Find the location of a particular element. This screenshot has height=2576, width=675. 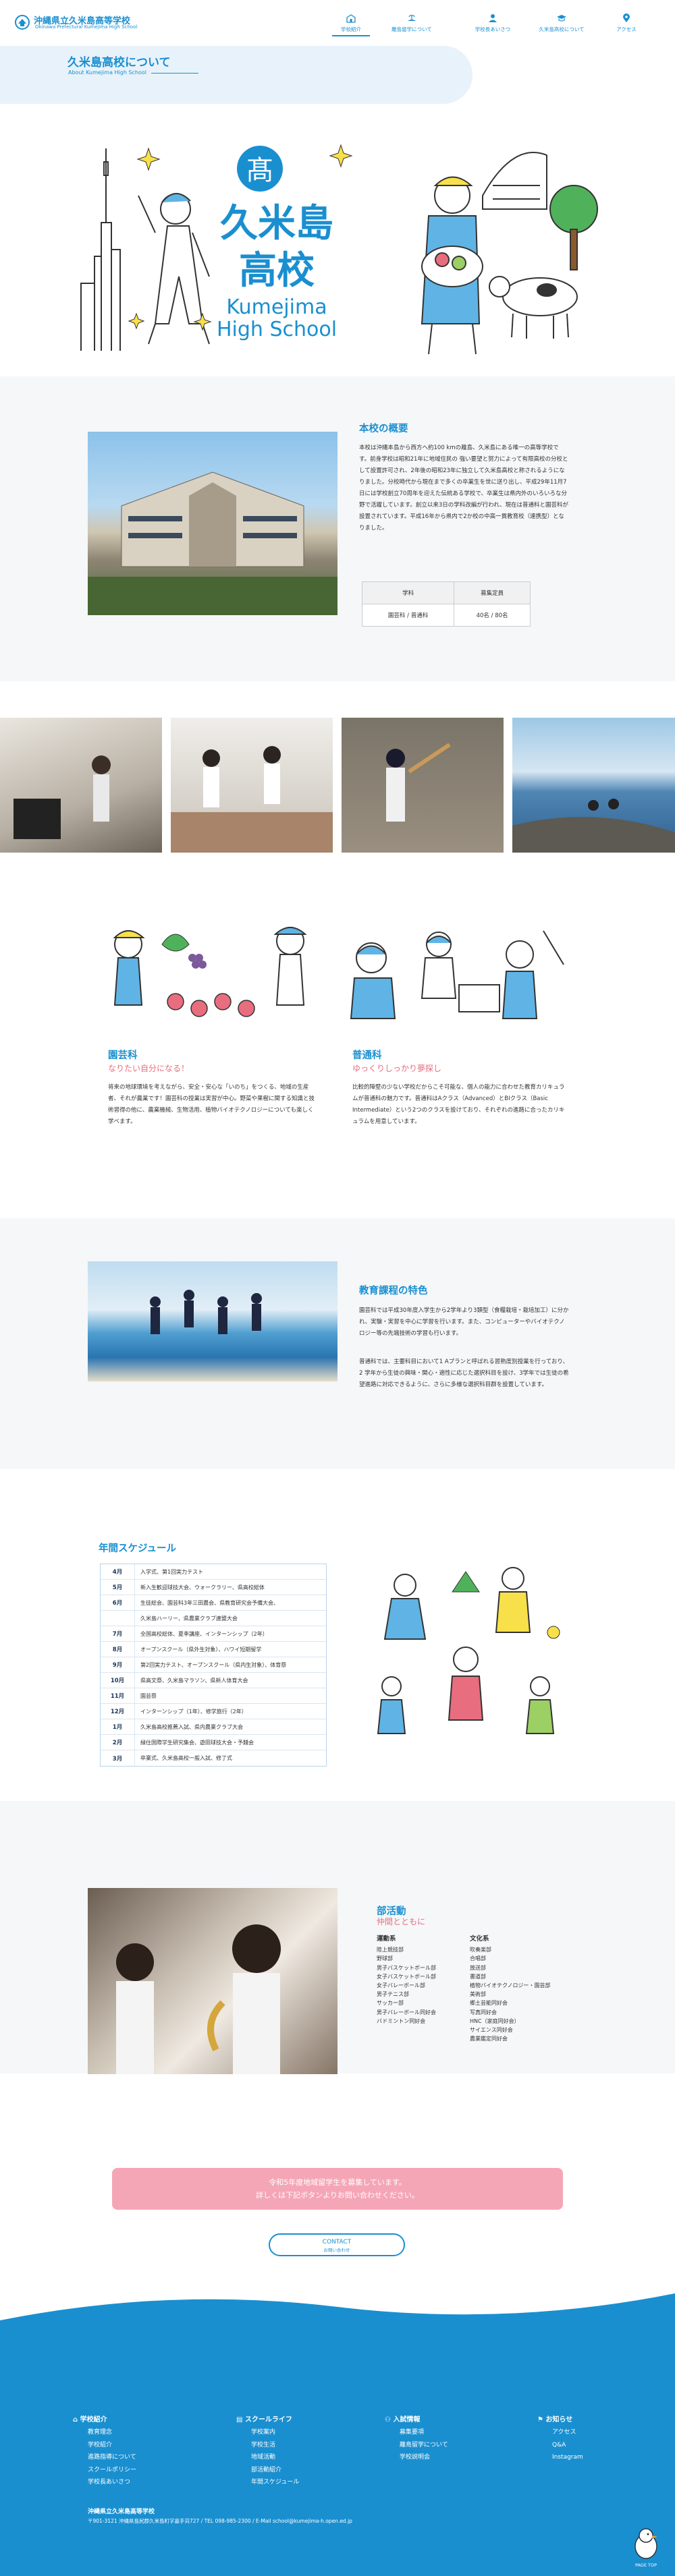

club-item: 吹奏楽部 is located at coordinates (481, 1950).